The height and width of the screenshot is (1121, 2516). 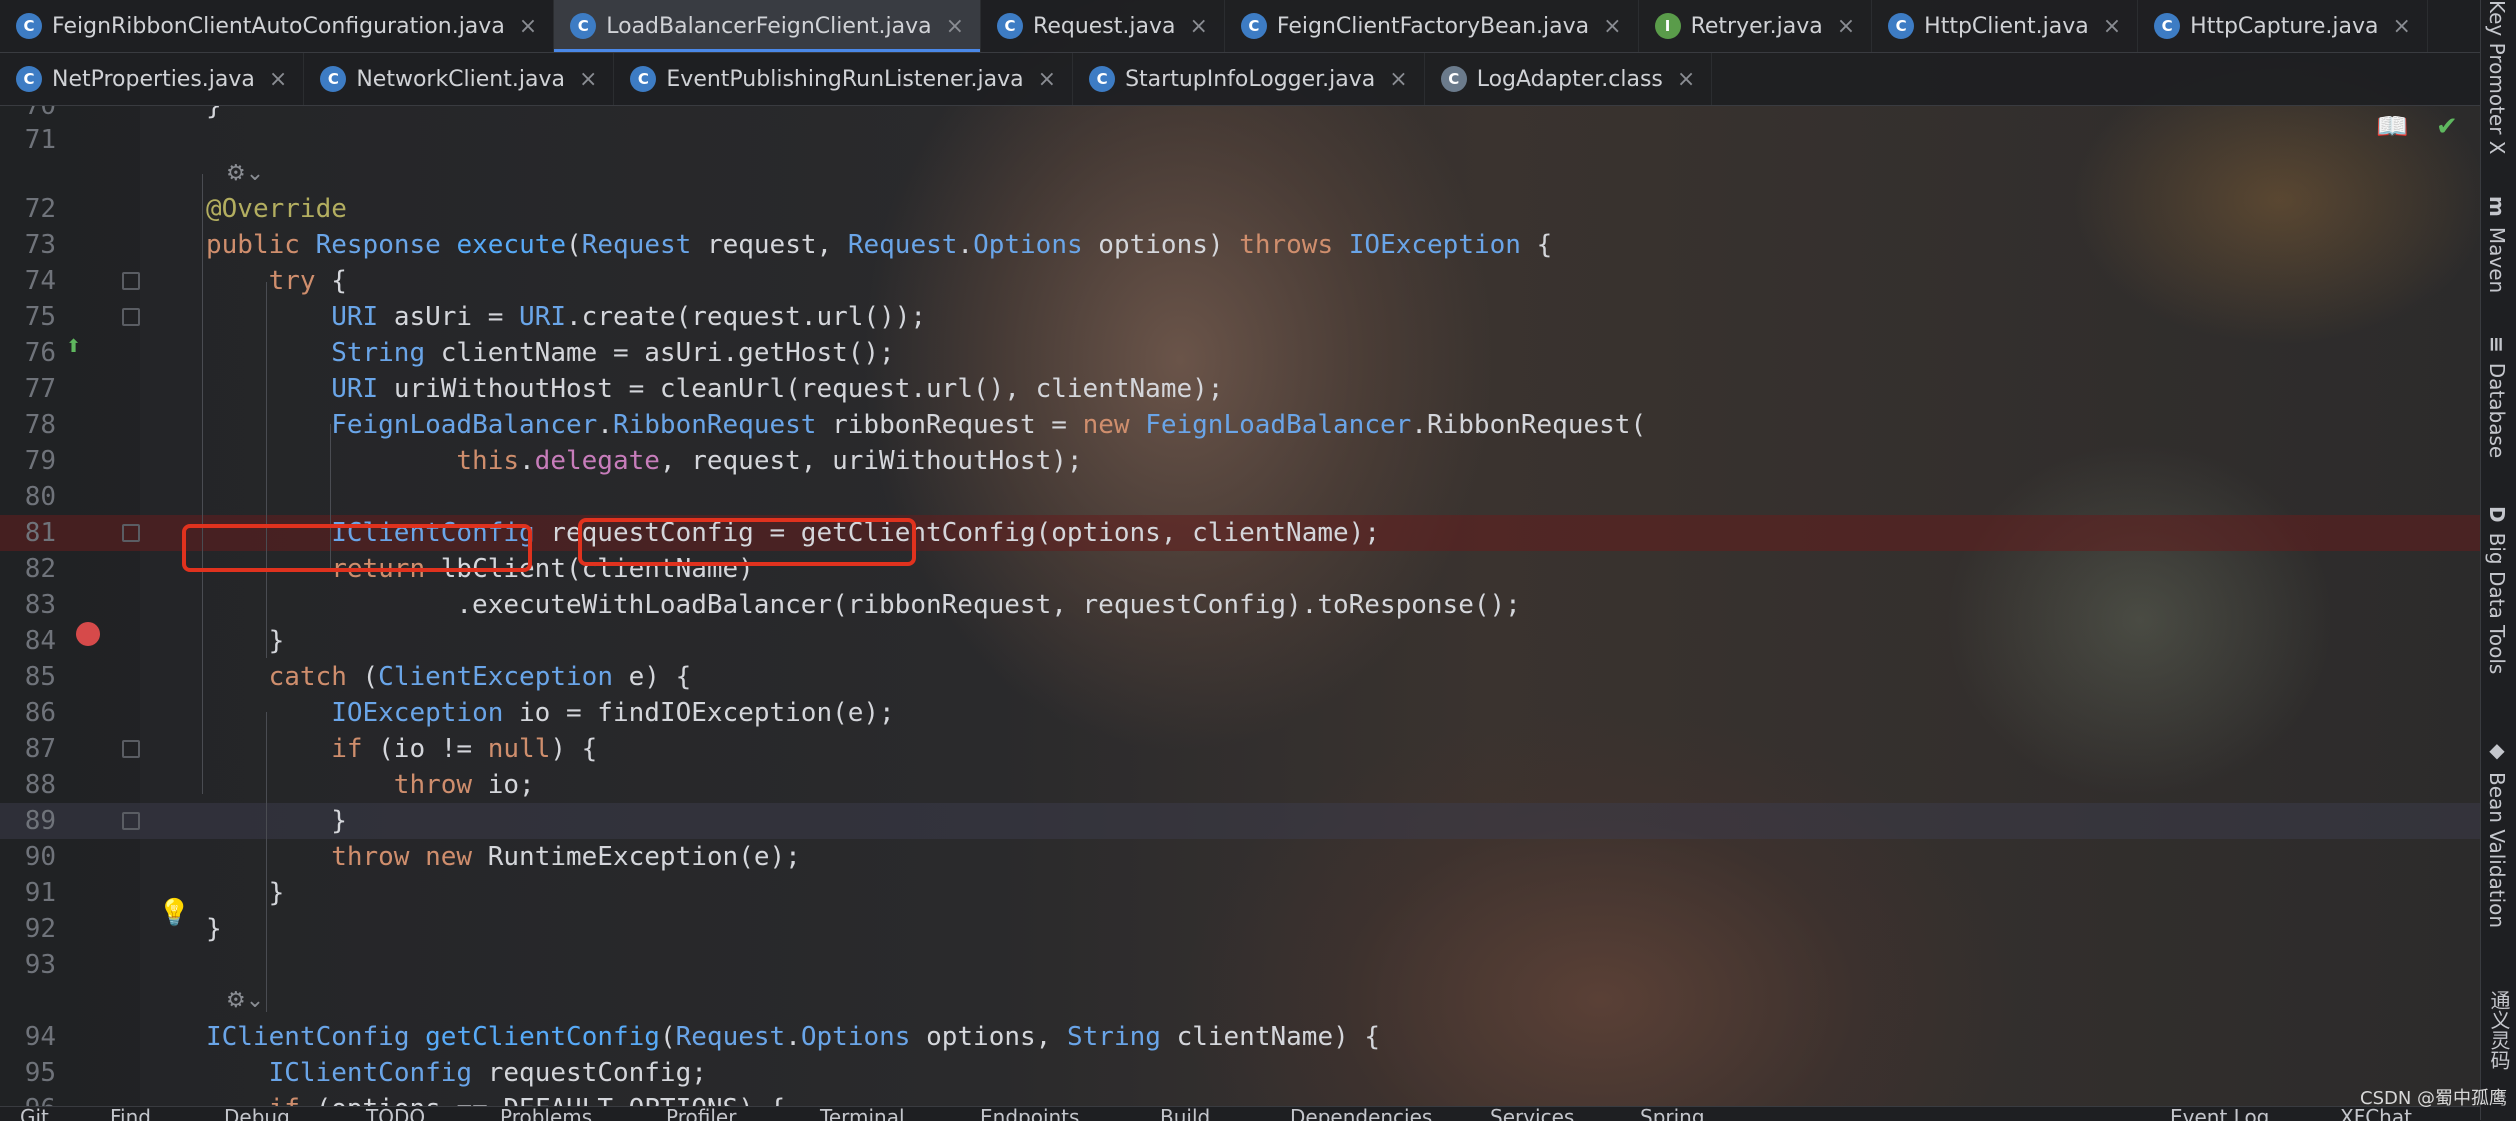 What do you see at coordinates (28, 425) in the screenshot?
I see `line-number: 78` at bounding box center [28, 425].